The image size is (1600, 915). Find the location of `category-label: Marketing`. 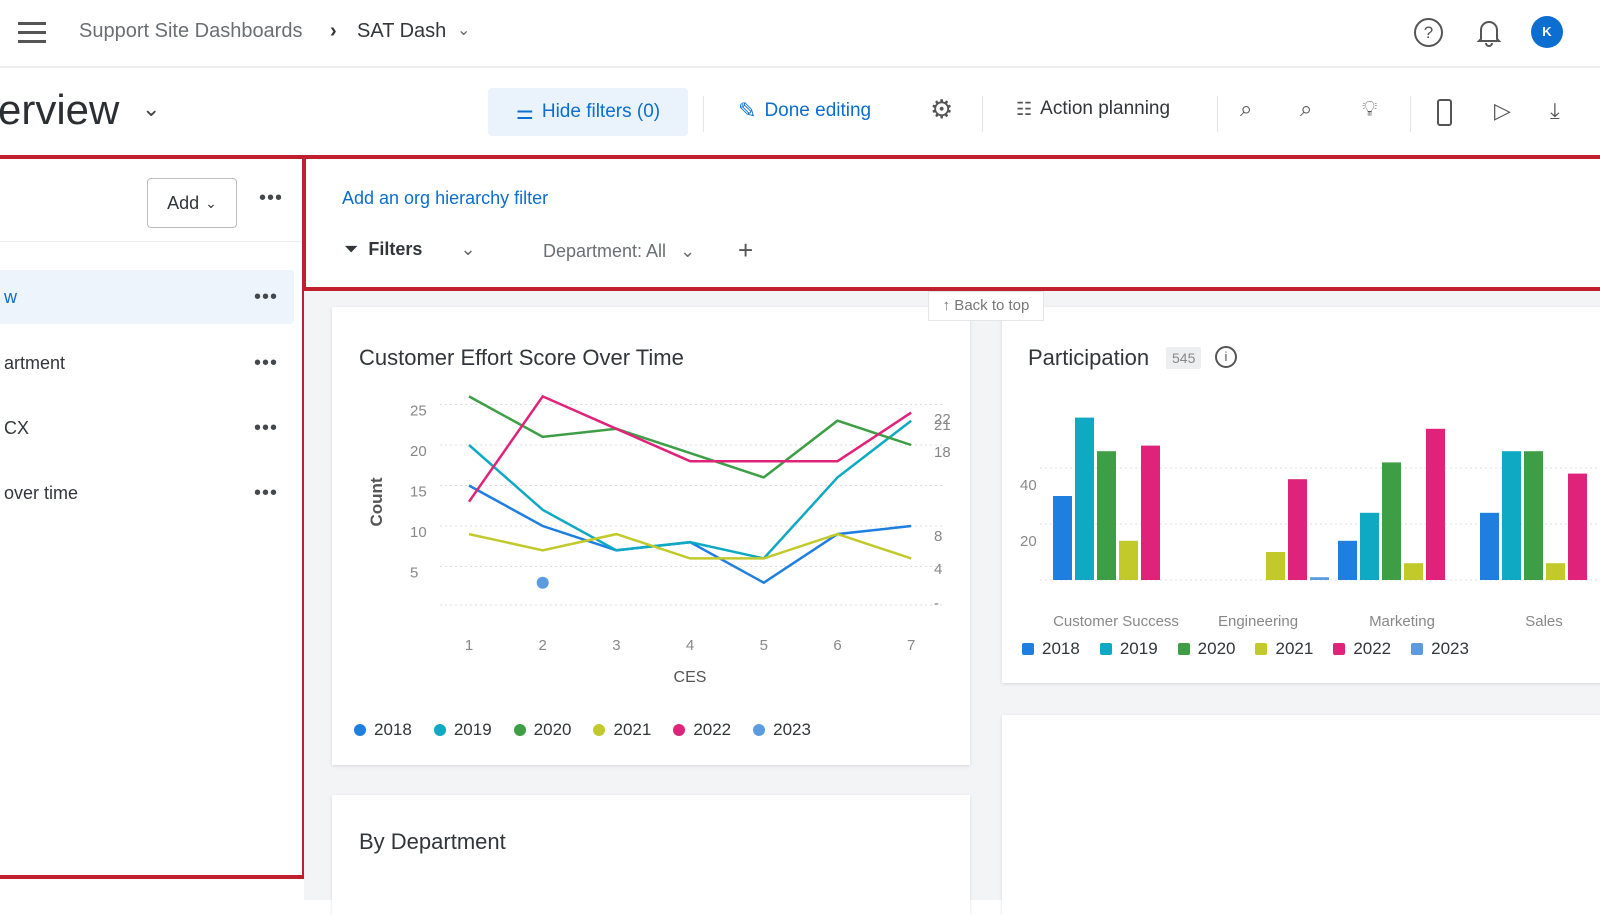

category-label: Marketing is located at coordinates (1402, 621).